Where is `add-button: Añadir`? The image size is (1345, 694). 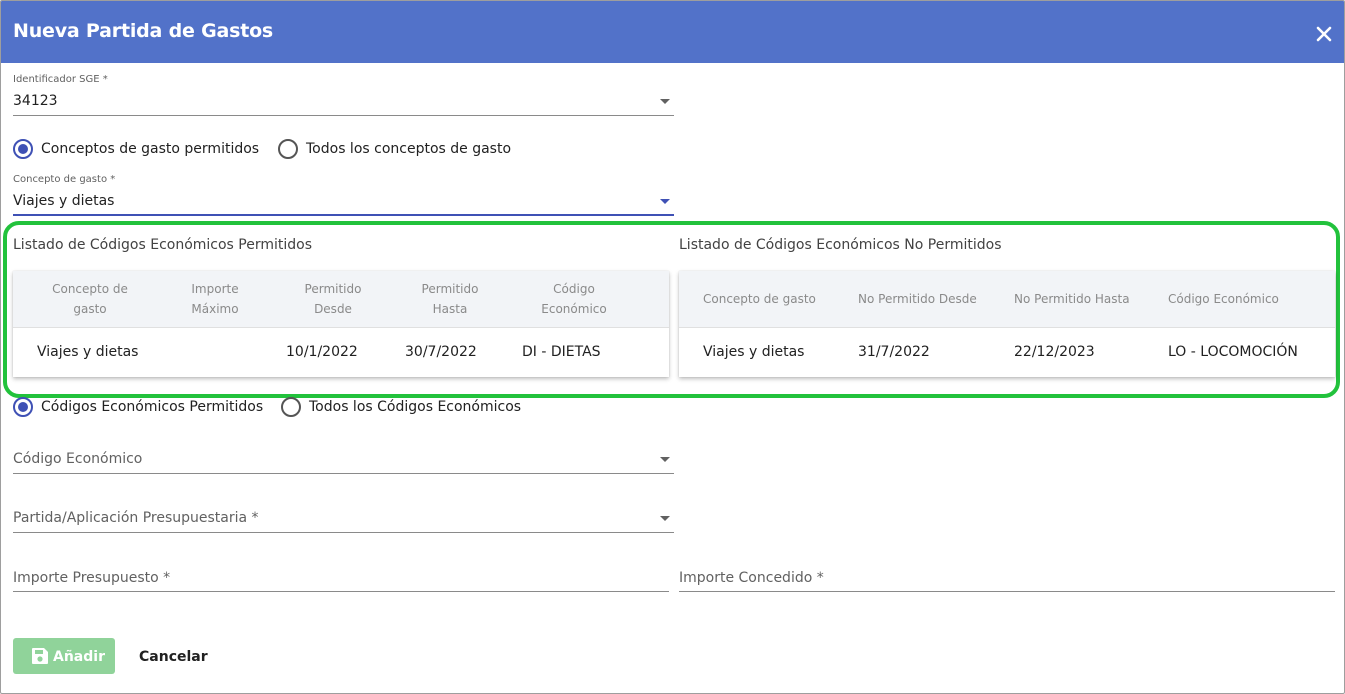
add-button: Añadir is located at coordinates (64, 656).